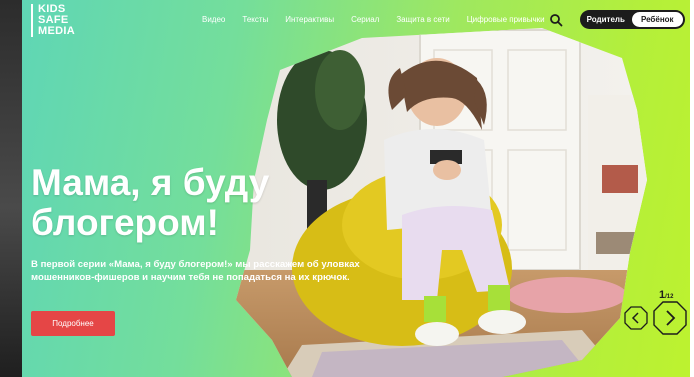 This screenshot has height=377, width=694. I want to click on logo-text: KIDS SAFE MEDIA, so click(56, 20).